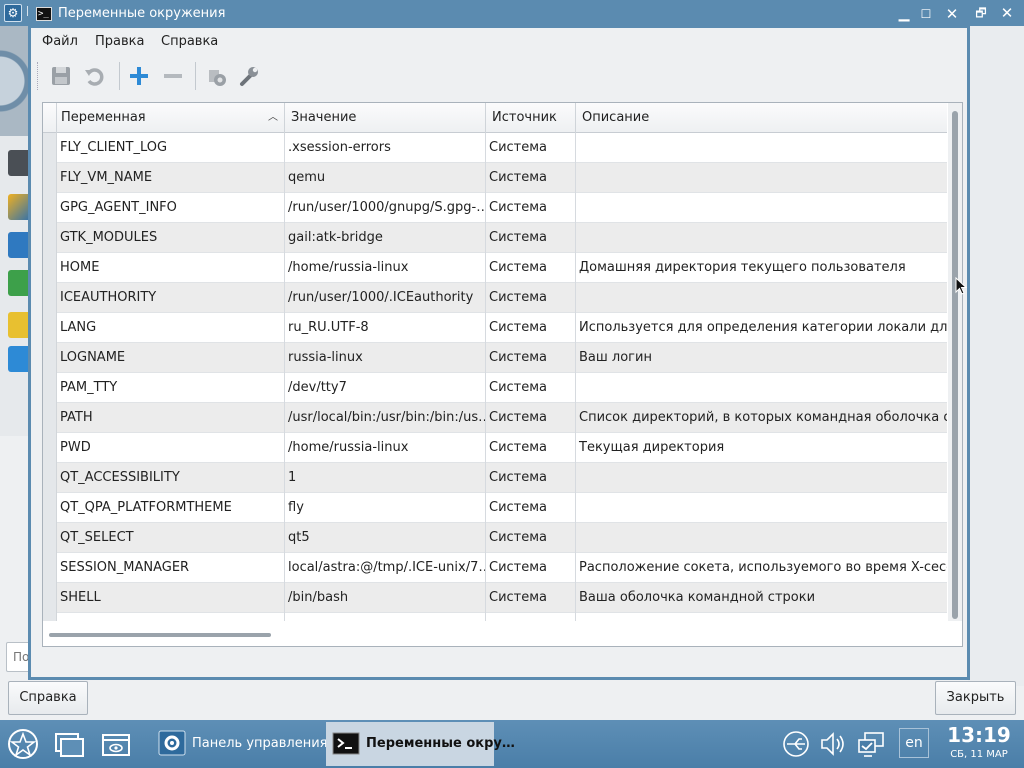 The image size is (1024, 768). Describe the element at coordinates (385, 508) in the screenshot. I see `cell-value: fly` at that location.